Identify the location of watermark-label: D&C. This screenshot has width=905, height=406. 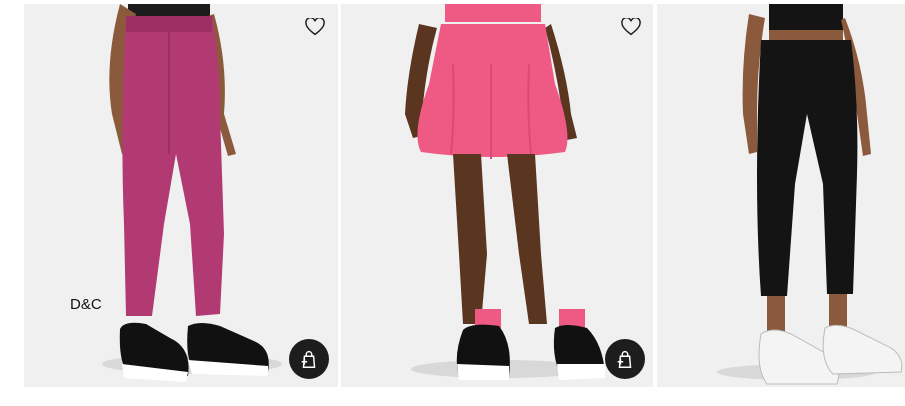
(86, 304).